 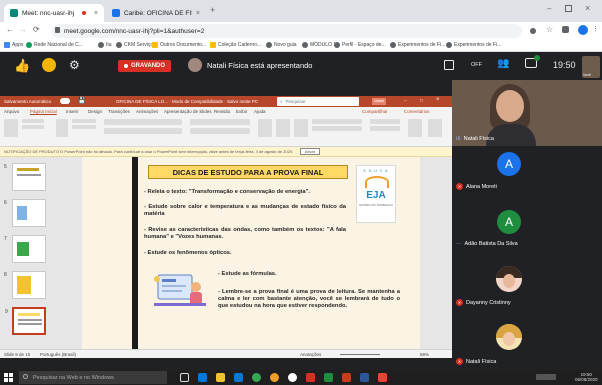 I want to click on reset-icon, so click(x=84, y=127).